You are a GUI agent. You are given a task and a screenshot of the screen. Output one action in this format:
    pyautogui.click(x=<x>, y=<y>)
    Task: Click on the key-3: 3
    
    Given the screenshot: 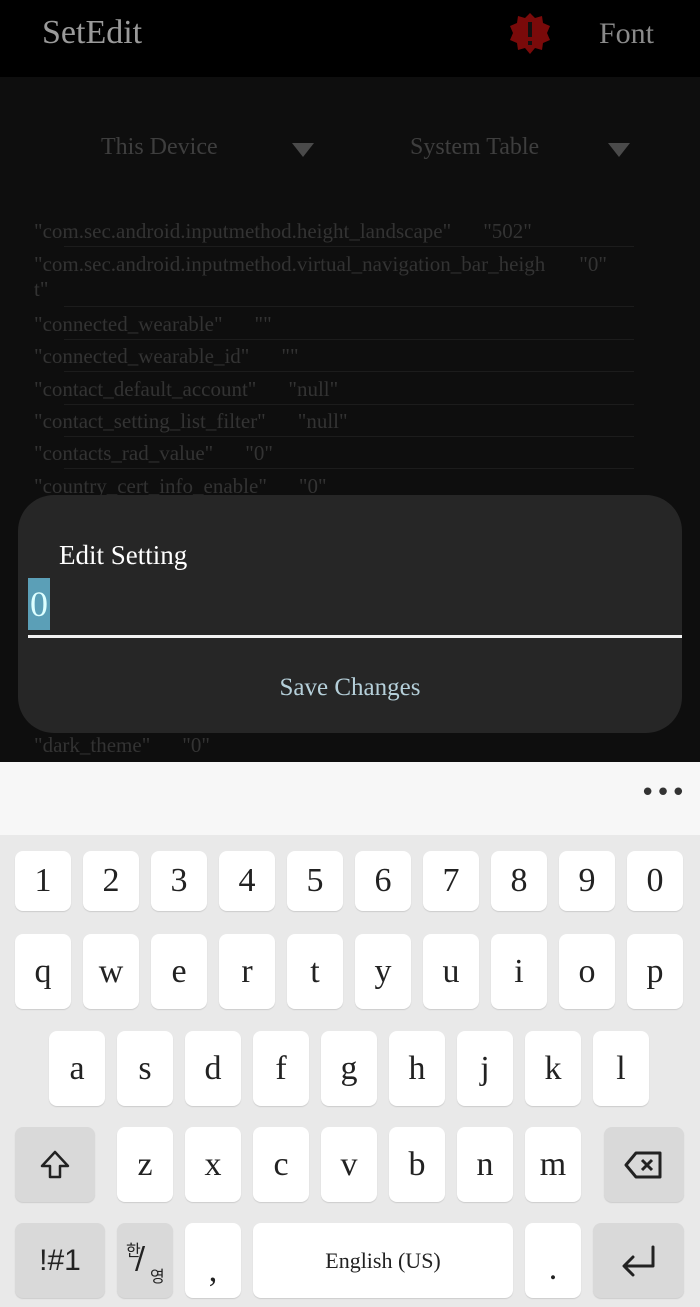 What is the action you would take?
    pyautogui.click(x=179, y=881)
    